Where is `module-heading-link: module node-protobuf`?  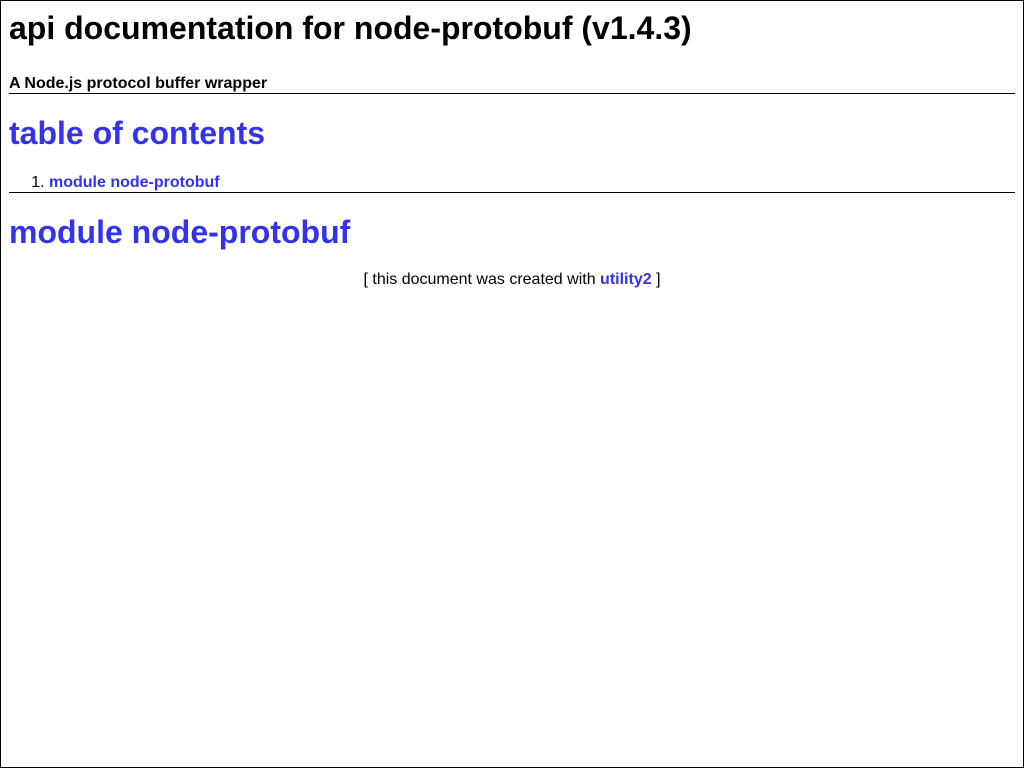
module-heading-link: module node-protobuf is located at coordinates (179, 232).